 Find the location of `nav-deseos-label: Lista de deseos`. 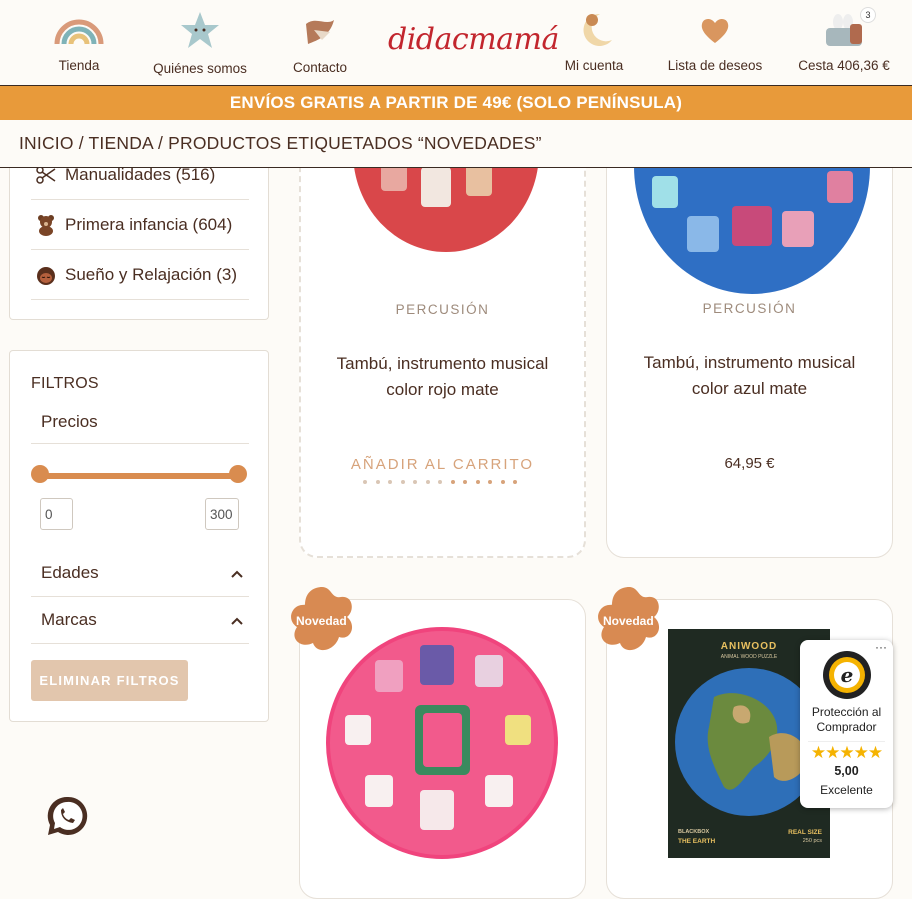

nav-deseos-label: Lista de deseos is located at coordinates (715, 65).